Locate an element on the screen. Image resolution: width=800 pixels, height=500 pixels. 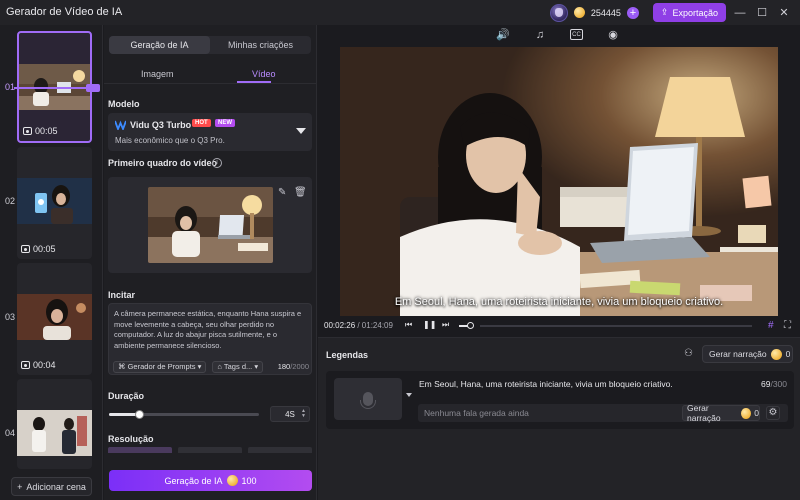
char-counter: 180/2000 is located at coordinates (293, 366).